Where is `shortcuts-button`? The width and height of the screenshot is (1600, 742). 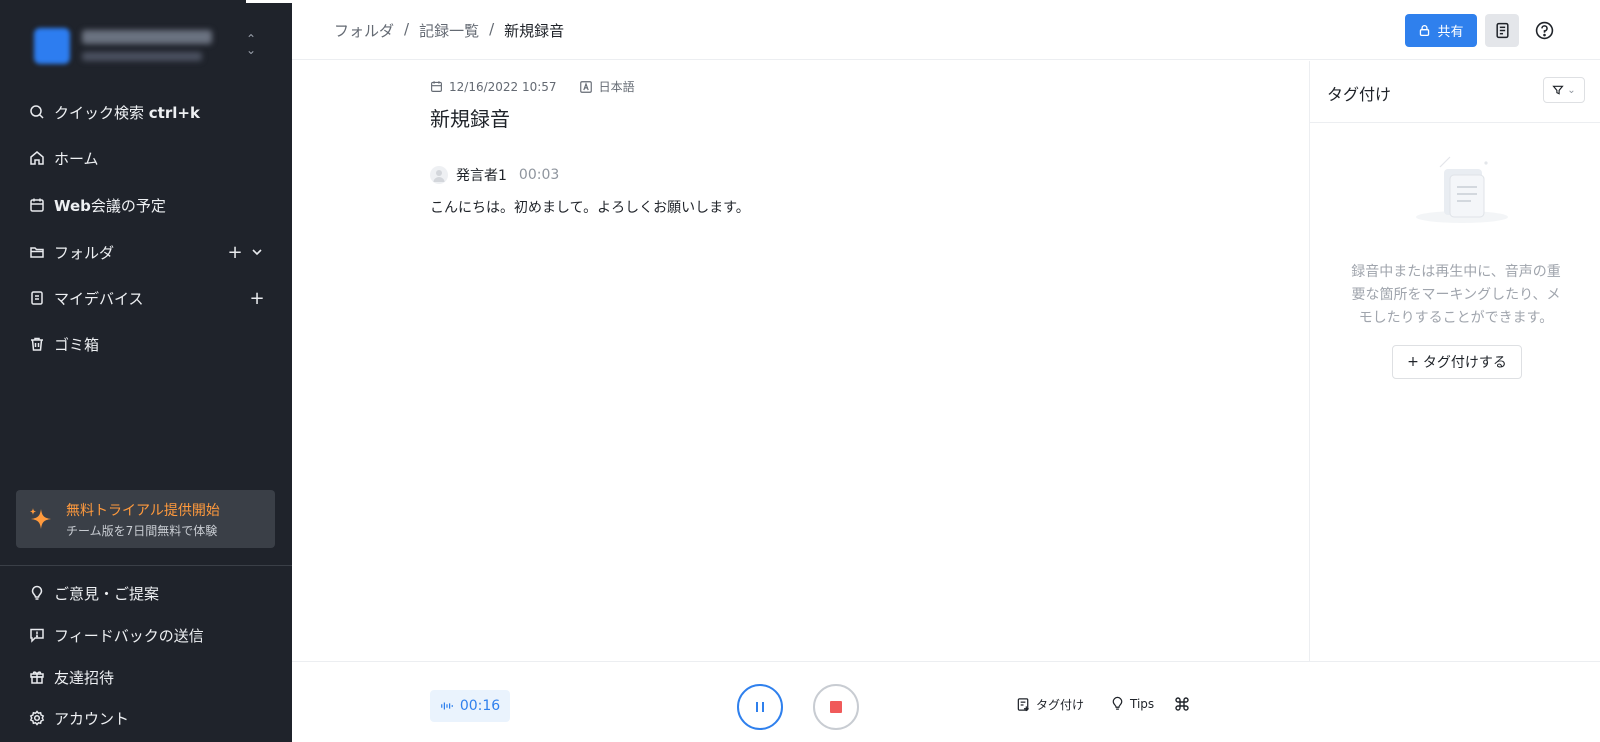 shortcuts-button is located at coordinates (1182, 704).